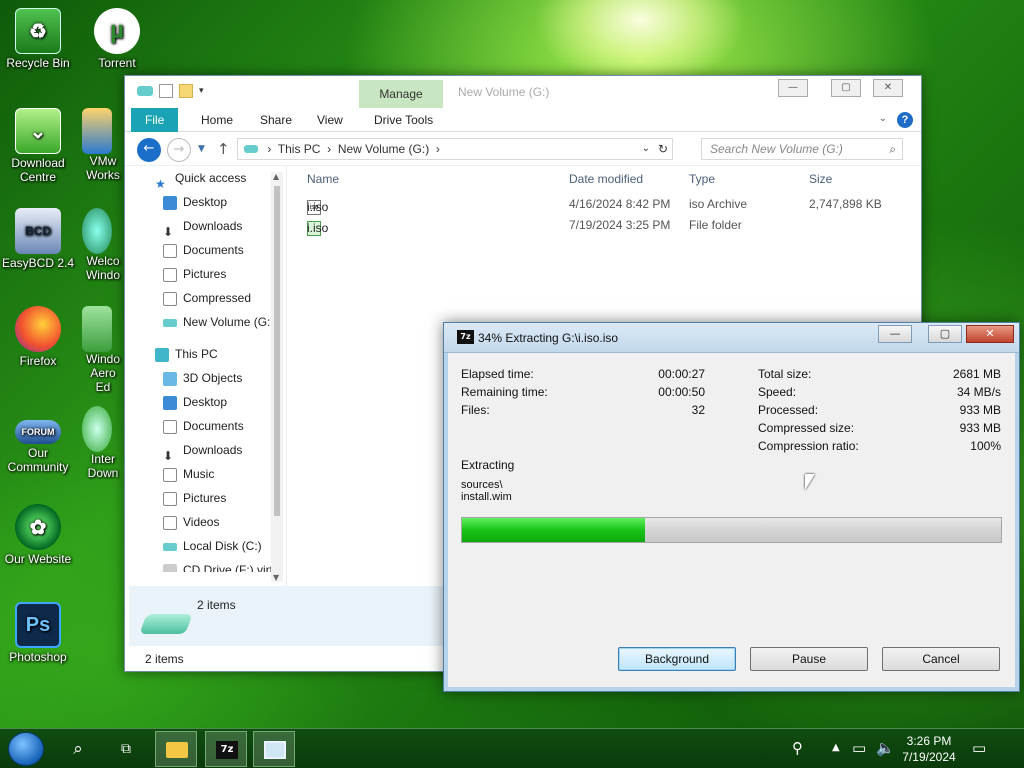 The width and height of the screenshot is (1024, 768). I want to click on nav-item-desktop: Desktop, so click(205, 202).